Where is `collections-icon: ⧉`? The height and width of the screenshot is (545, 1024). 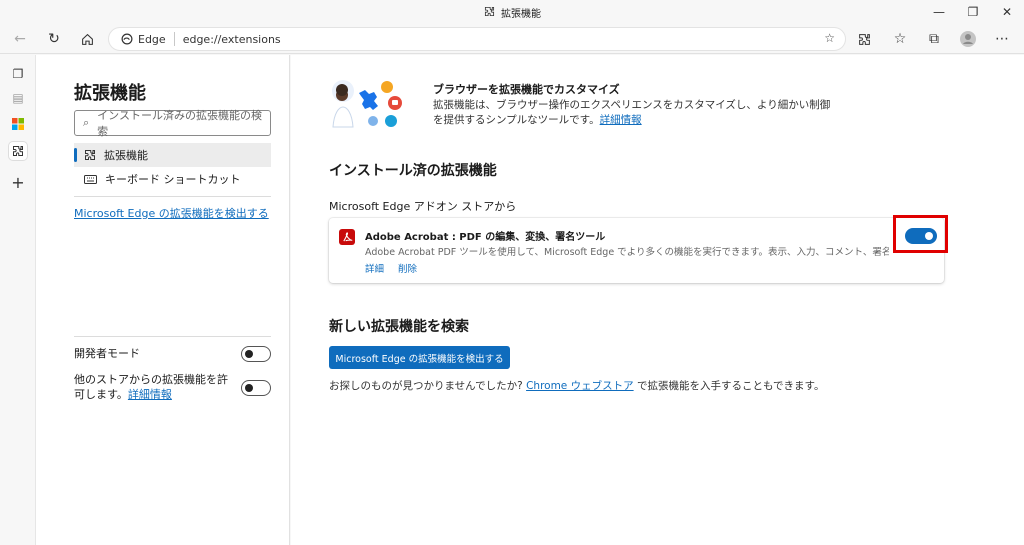
collections-icon: ⧉ is located at coordinates (934, 39).